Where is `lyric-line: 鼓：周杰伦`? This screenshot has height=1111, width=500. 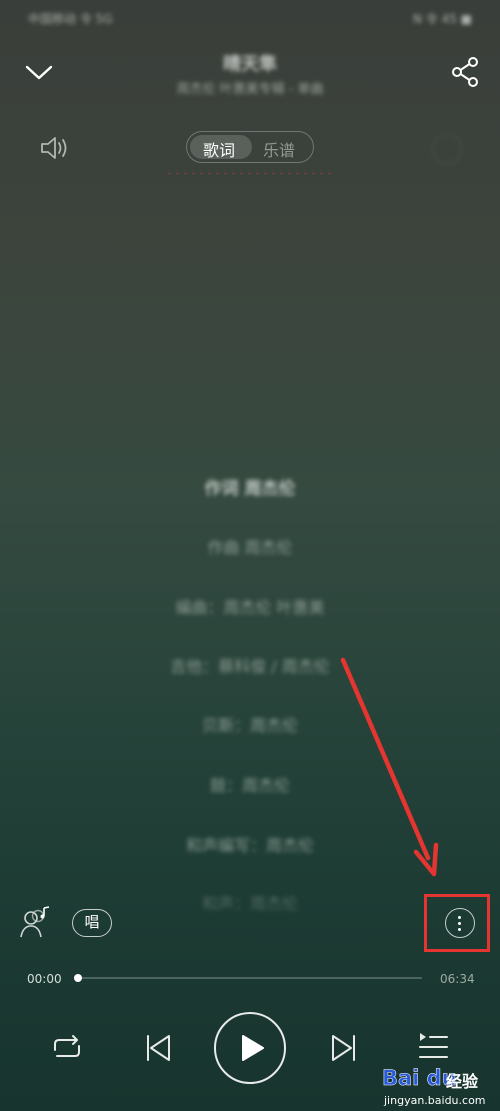
lyric-line: 鼓：周杰伦 is located at coordinates (249, 785).